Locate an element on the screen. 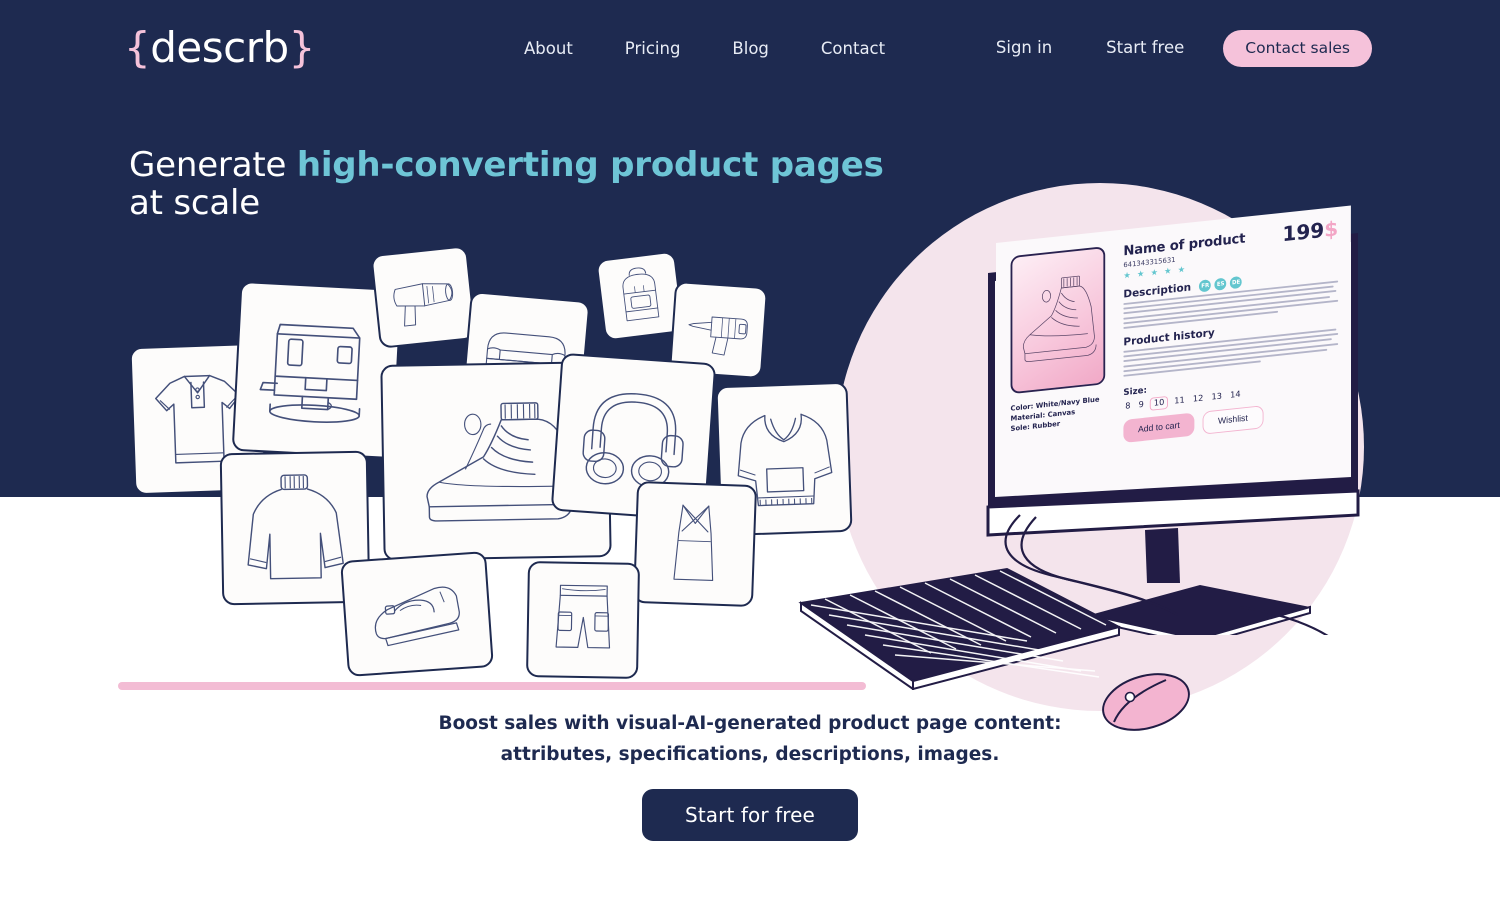 The width and height of the screenshot is (1500, 900). collage-card-cargo-shorts is located at coordinates (583, 620).